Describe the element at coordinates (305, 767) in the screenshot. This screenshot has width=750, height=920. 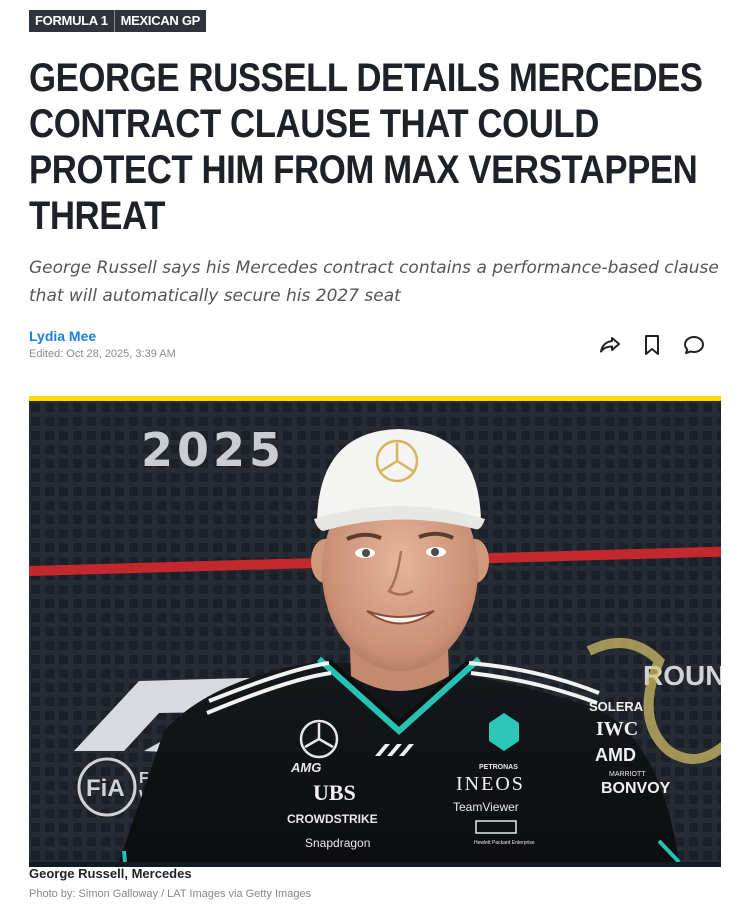
I see `sponsor-amg: AMG` at that location.